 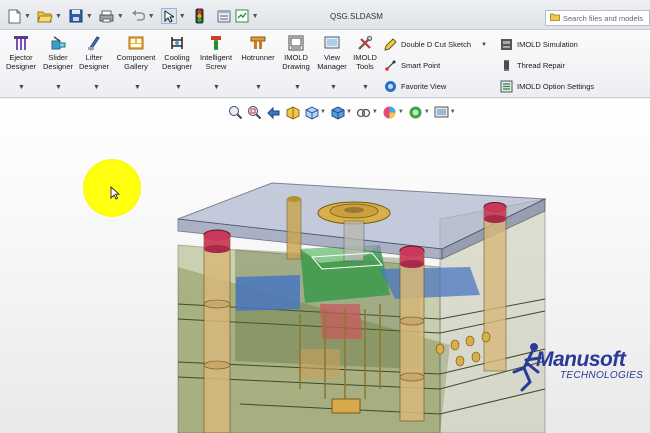 What do you see at coordinates (333, 87) in the screenshot?
I see `view-manager-dropdown-caret: ▼` at bounding box center [333, 87].